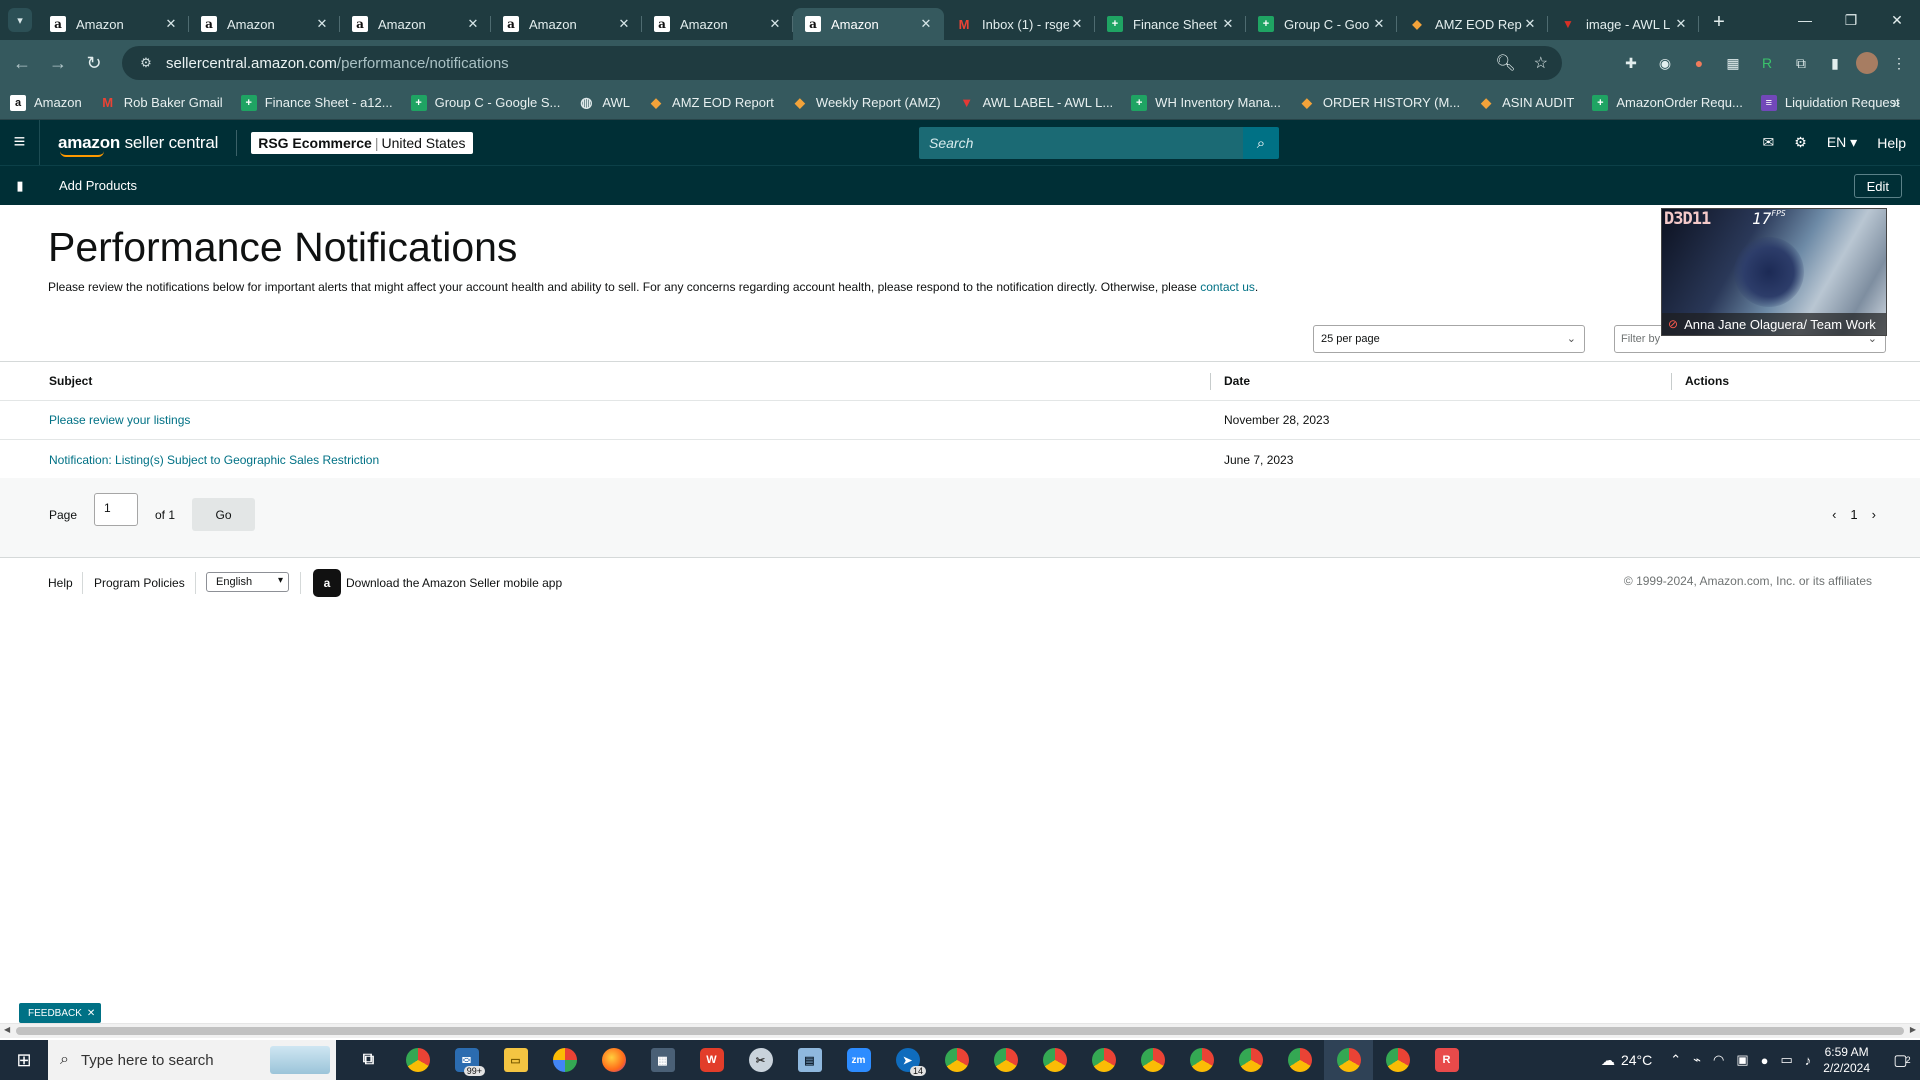  What do you see at coordinates (46, 102) in the screenshot?
I see `bookmark-item: a Amazon` at bounding box center [46, 102].